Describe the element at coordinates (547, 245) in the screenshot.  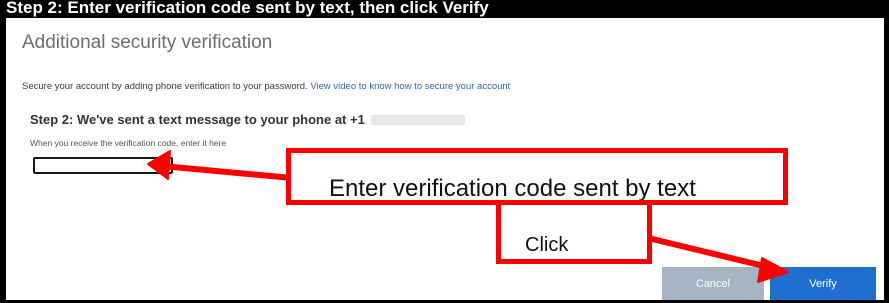
I see `click-callout-text: Click` at that location.